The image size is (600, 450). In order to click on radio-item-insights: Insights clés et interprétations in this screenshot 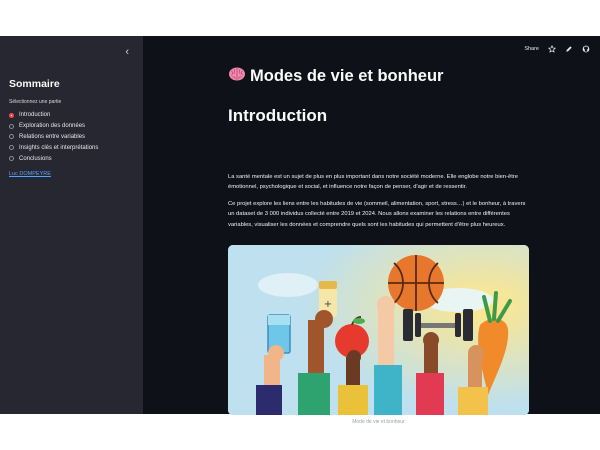, I will do `click(53, 147)`.